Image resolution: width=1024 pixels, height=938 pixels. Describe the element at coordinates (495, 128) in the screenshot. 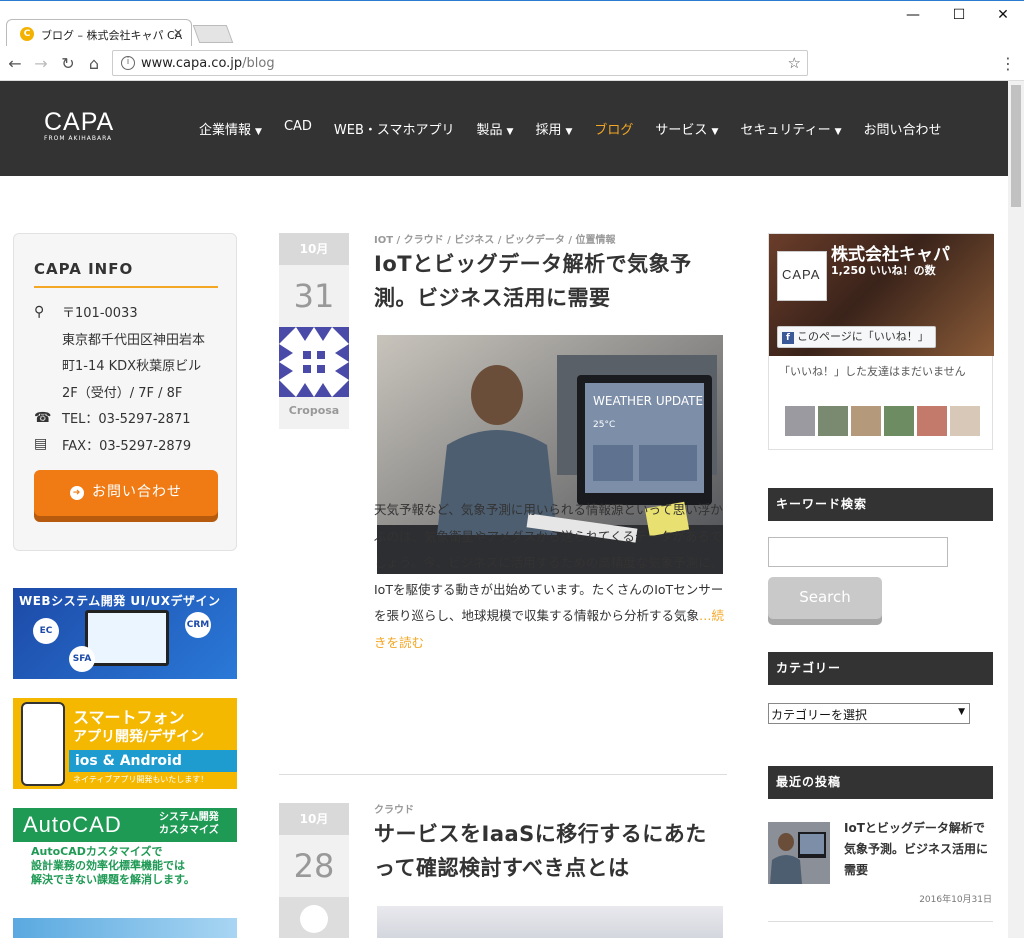

I see `nav-products: 製品 ▼` at that location.